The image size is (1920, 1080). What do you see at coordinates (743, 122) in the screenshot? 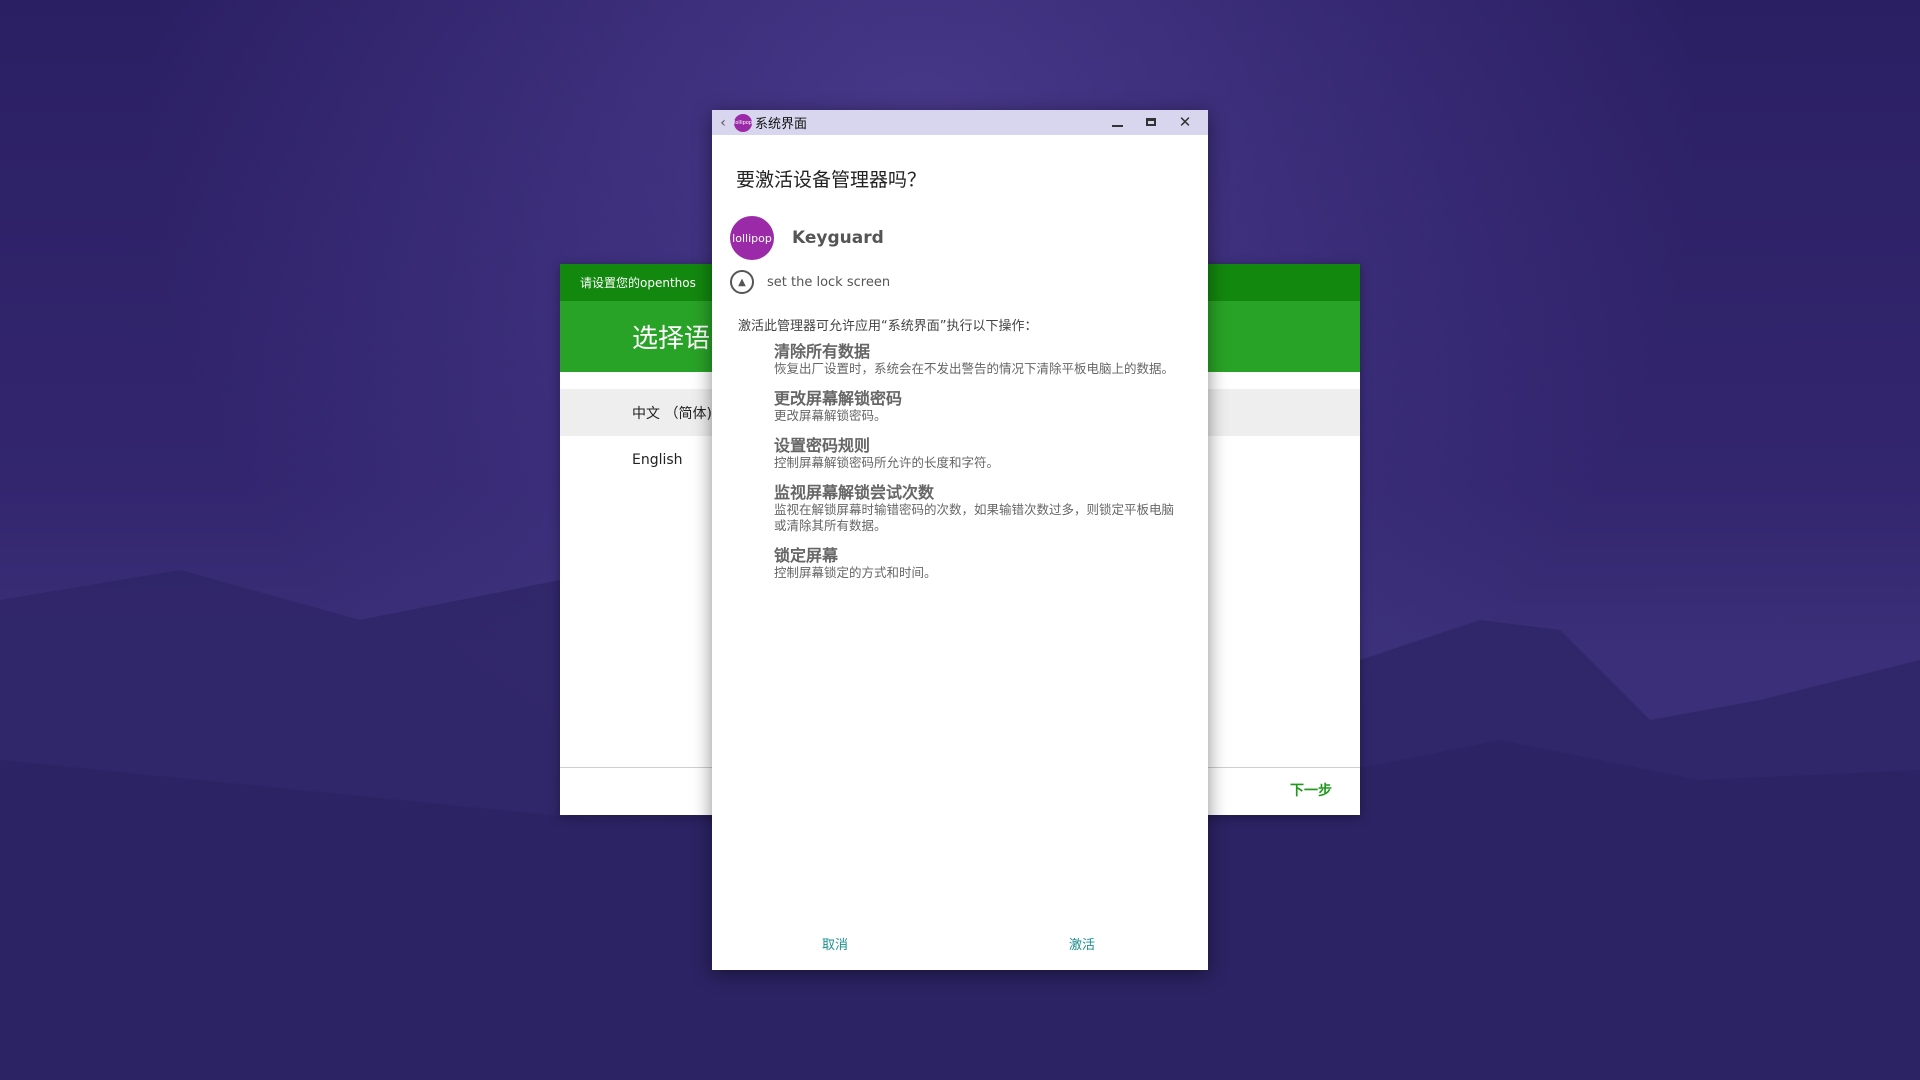
I see `app-icon: lollipop` at bounding box center [743, 122].